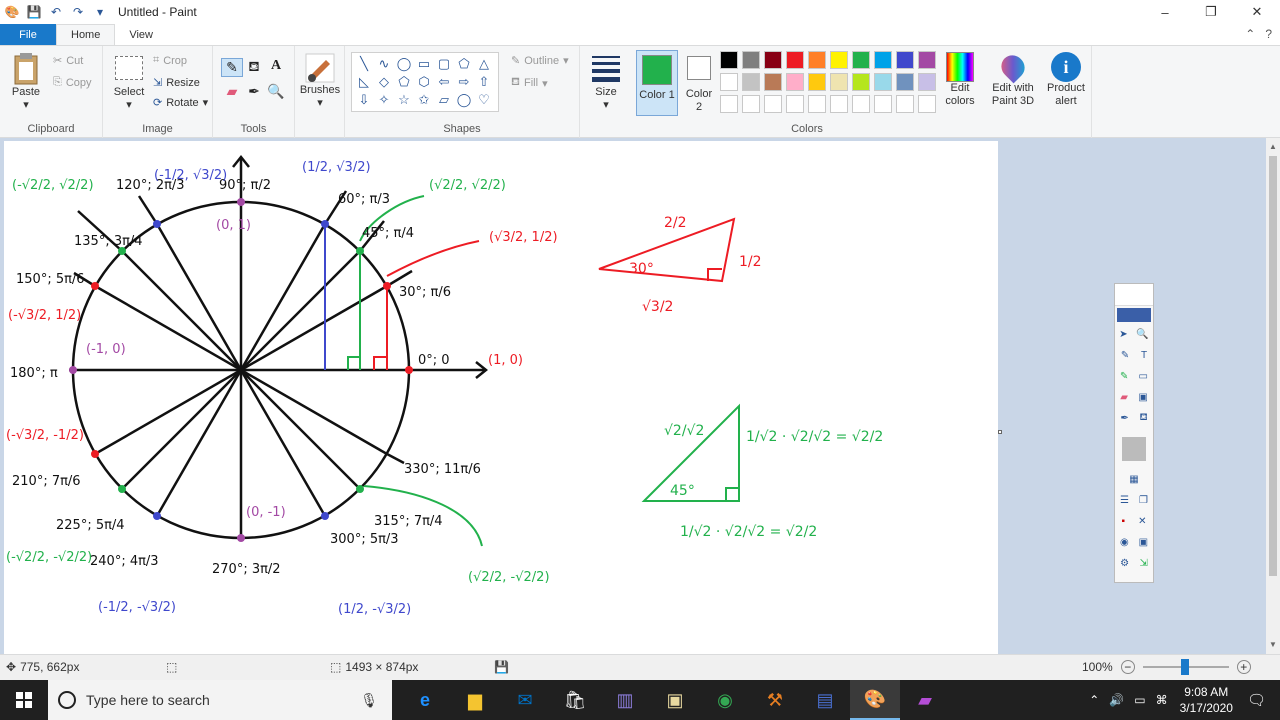 The width and height of the screenshot is (1280, 720). What do you see at coordinates (1211, 12) in the screenshot?
I see `maximize-button: ❐` at bounding box center [1211, 12].